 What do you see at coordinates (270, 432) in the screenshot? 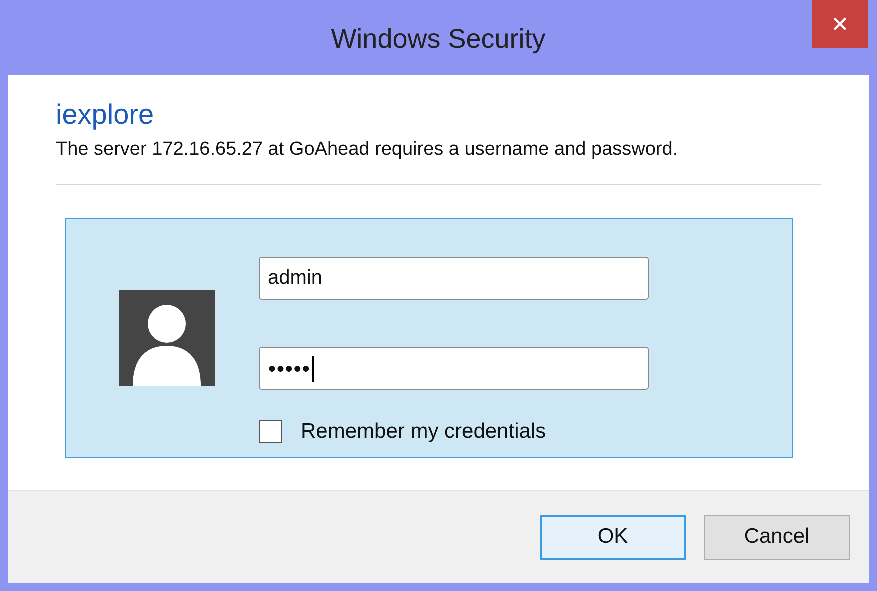
I see `remember-checkbox` at bounding box center [270, 432].